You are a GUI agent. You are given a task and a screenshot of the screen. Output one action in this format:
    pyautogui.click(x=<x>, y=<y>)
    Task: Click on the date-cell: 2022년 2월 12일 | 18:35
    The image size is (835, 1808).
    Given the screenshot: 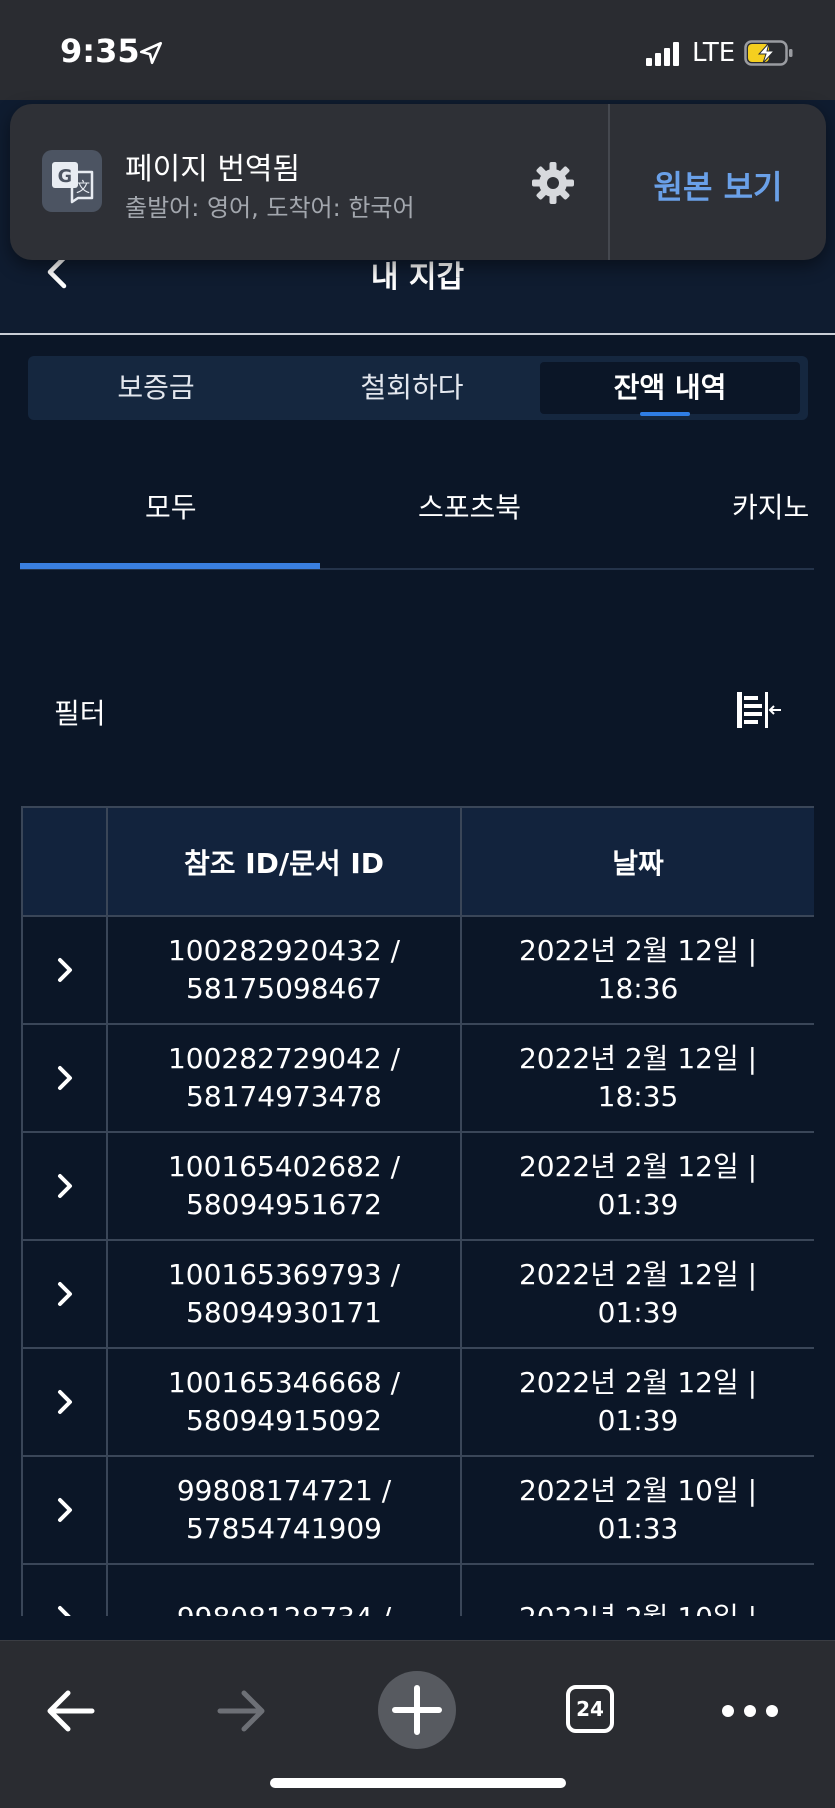 What is the action you would take?
    pyautogui.click(x=637, y=1078)
    